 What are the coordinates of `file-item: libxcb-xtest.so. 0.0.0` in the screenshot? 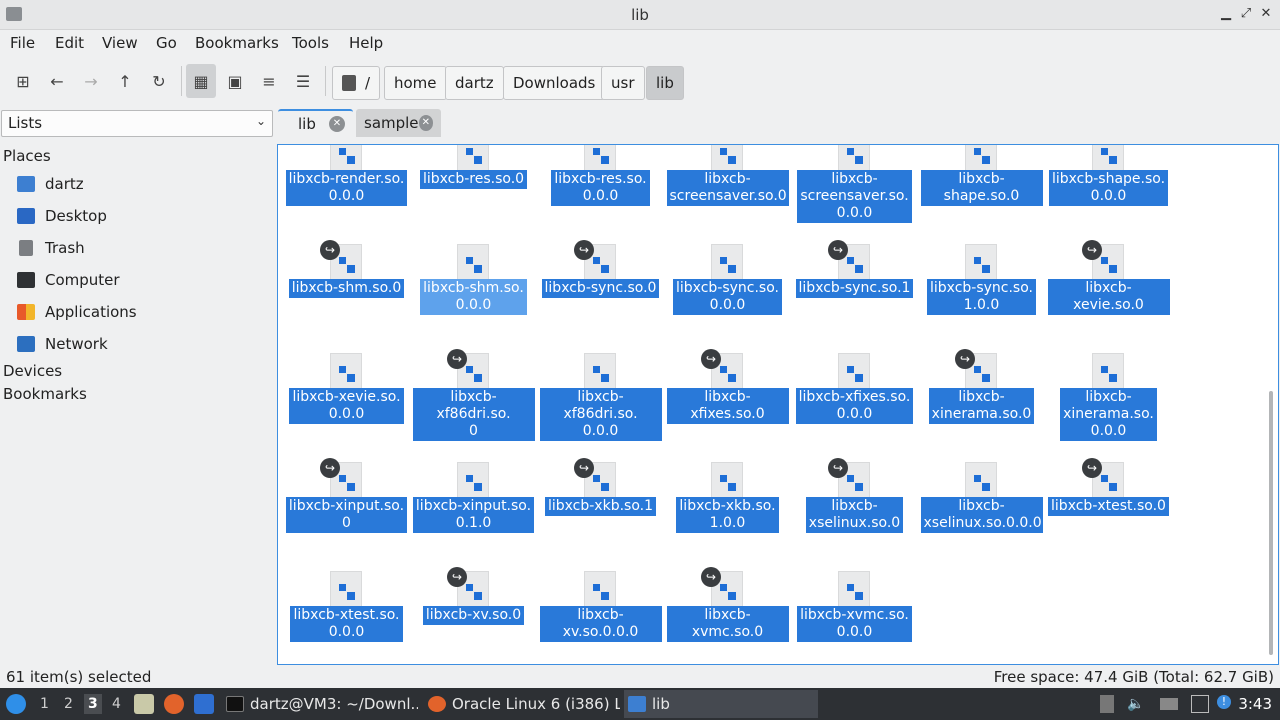 It's located at (346, 575).